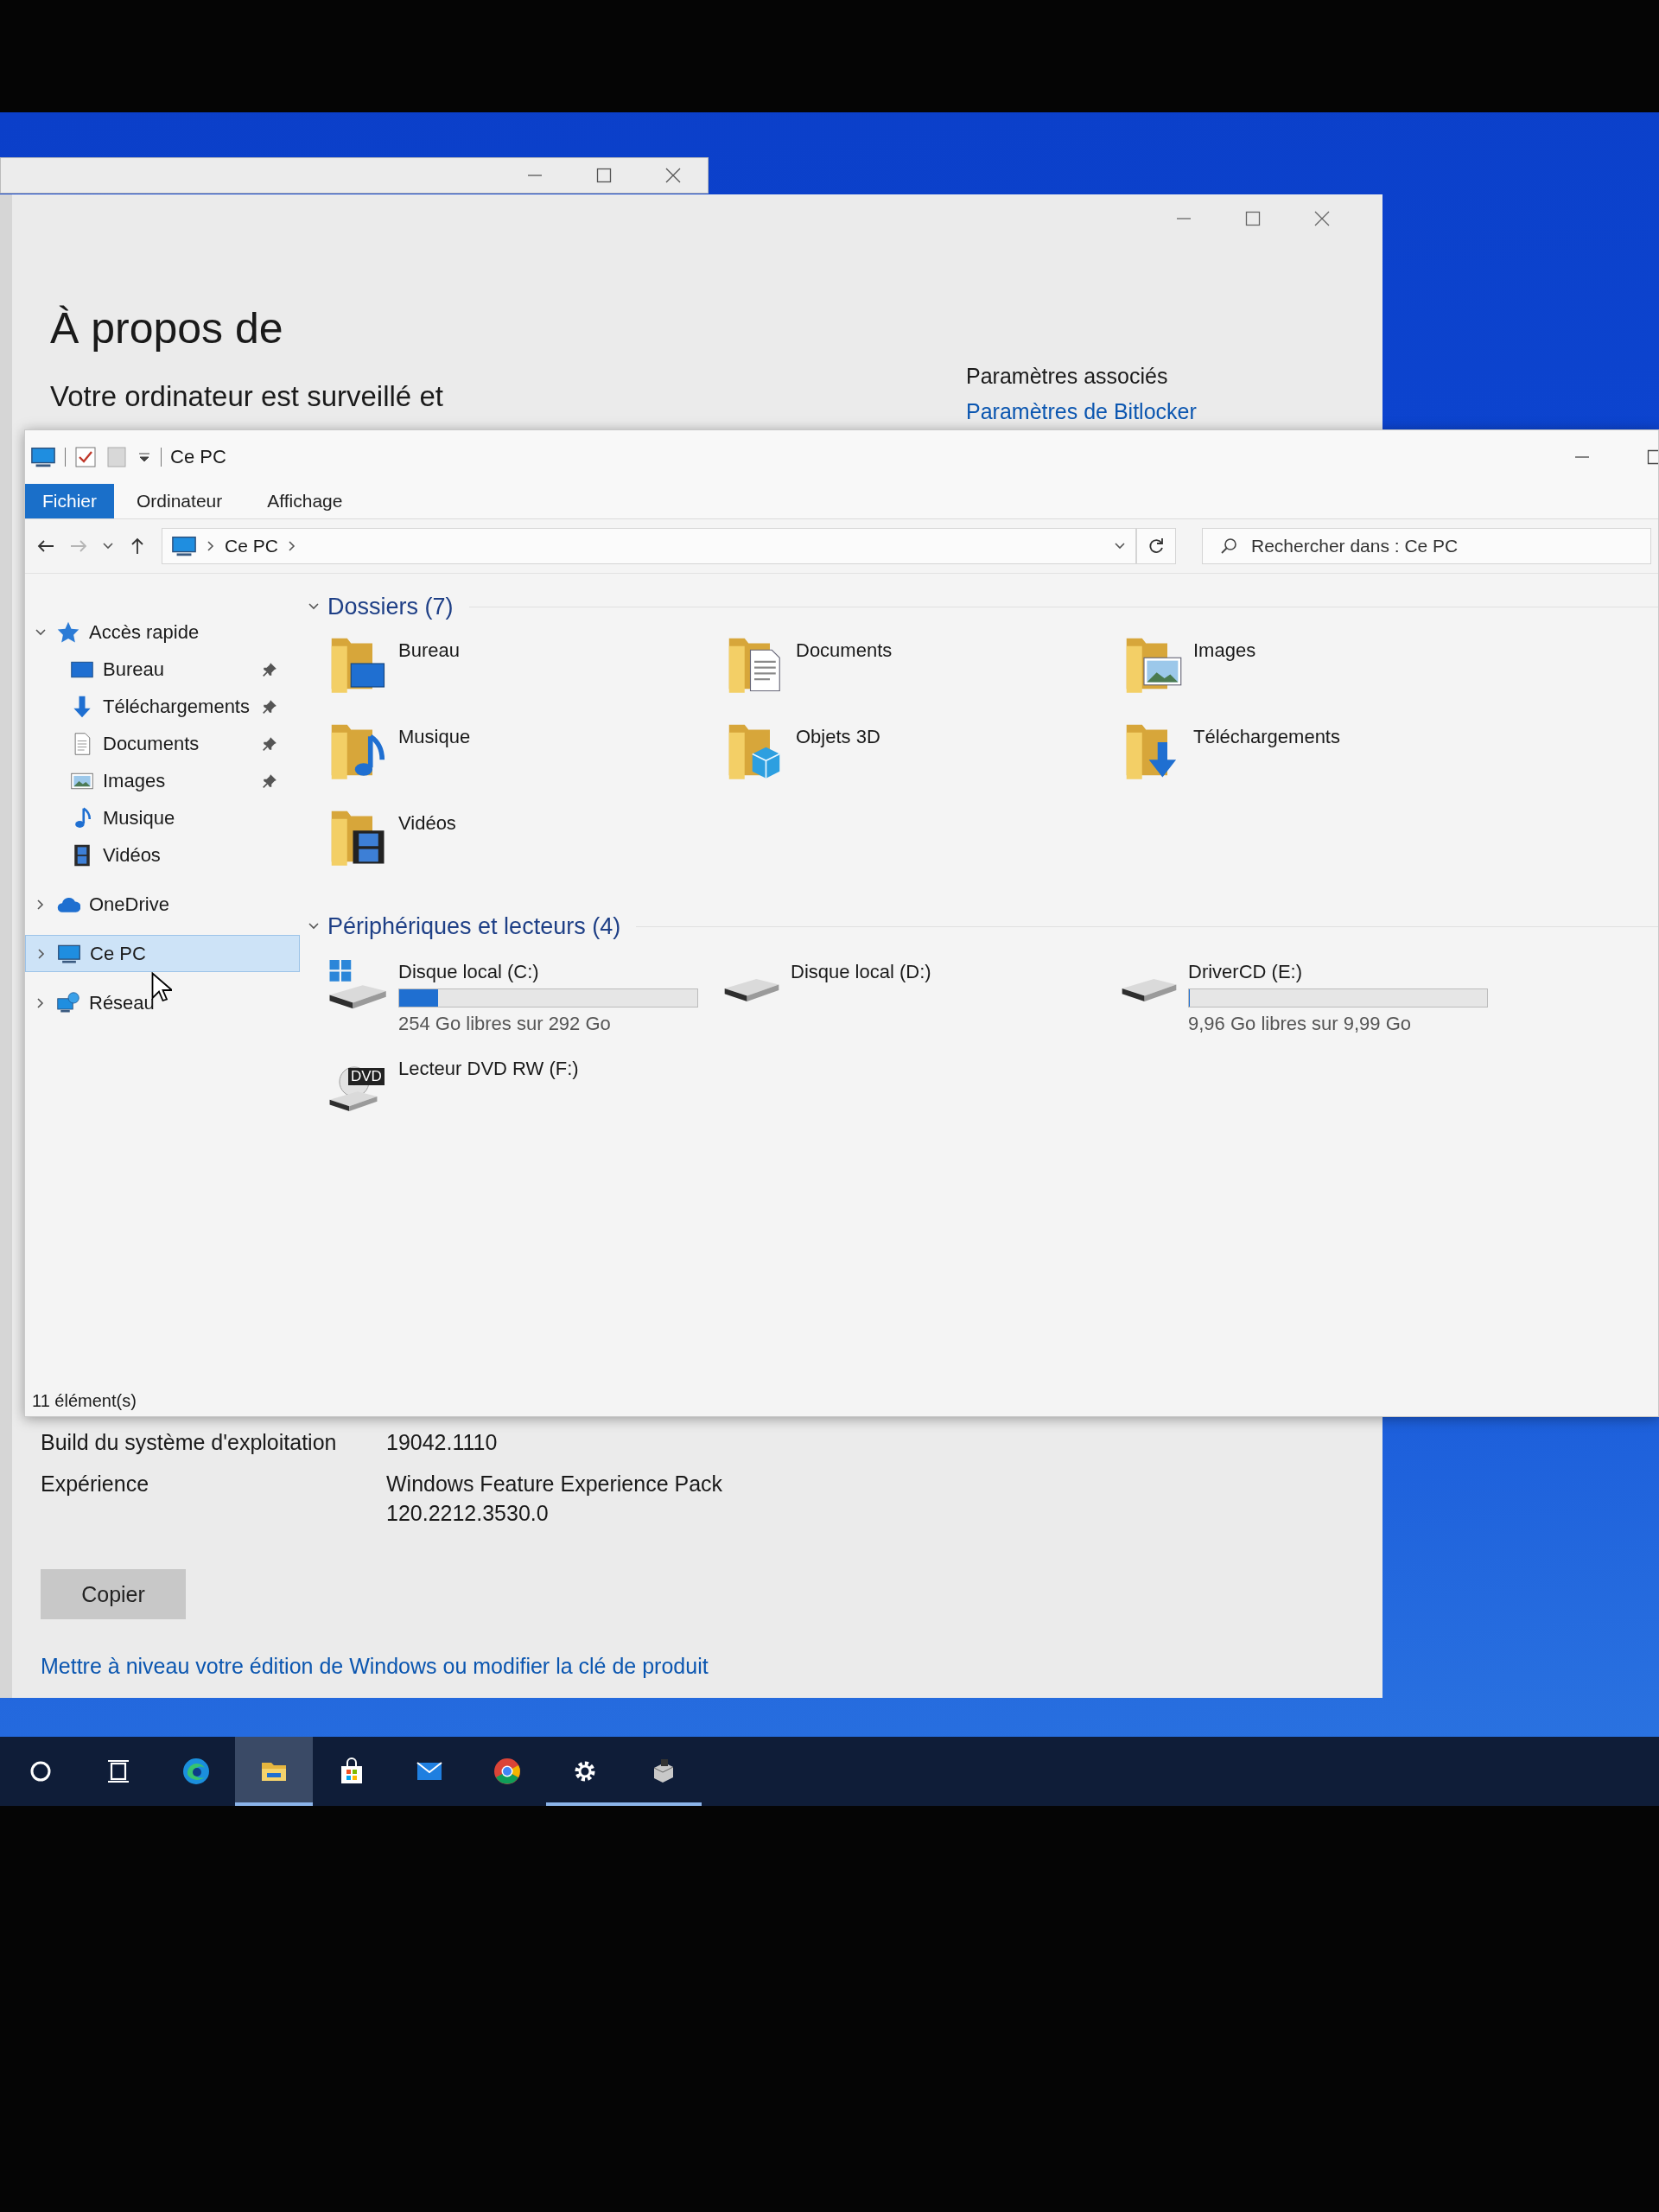 The width and height of the screenshot is (1659, 2212). I want to click on folder-item: Vidéos, so click(524, 848).